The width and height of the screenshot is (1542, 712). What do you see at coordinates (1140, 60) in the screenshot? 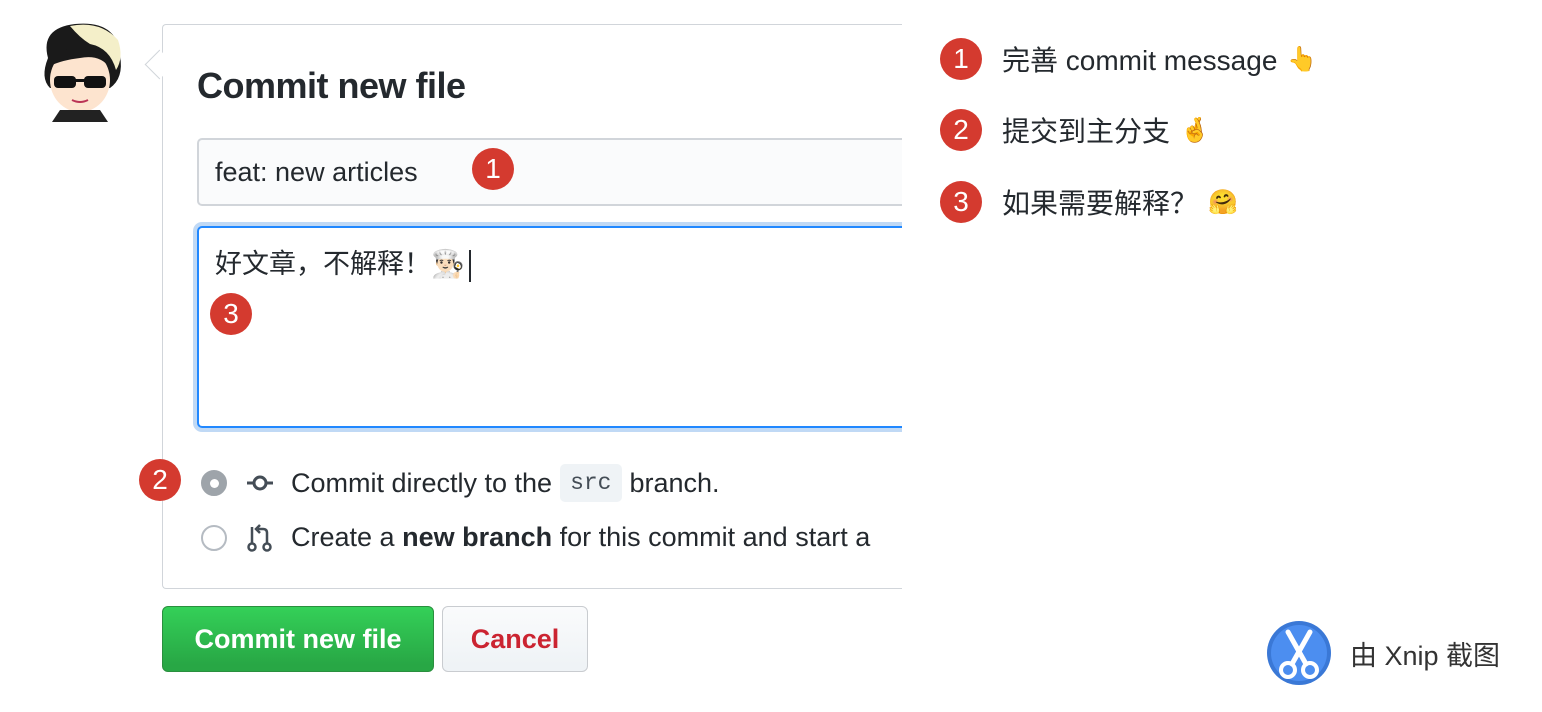
I see `annotation-text: 完善 commit message` at bounding box center [1140, 60].